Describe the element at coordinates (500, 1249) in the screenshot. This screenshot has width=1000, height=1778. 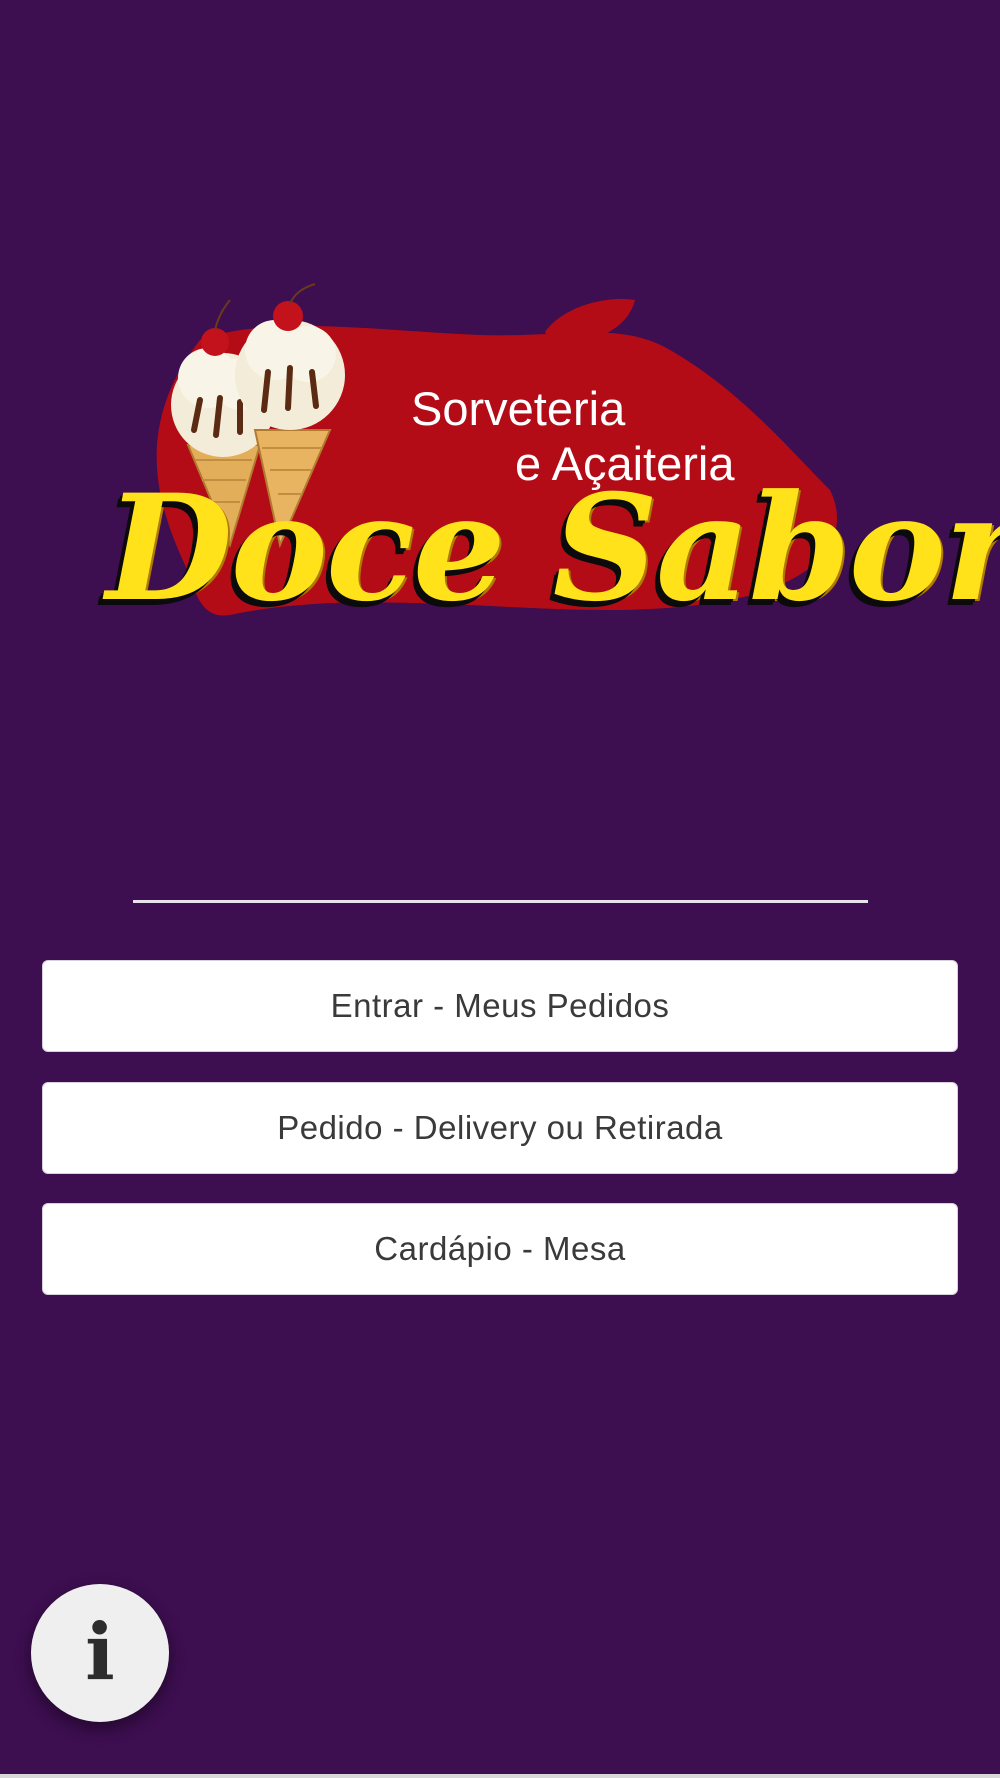
I see `table-menu-button: Cardápio - Mesa` at that location.